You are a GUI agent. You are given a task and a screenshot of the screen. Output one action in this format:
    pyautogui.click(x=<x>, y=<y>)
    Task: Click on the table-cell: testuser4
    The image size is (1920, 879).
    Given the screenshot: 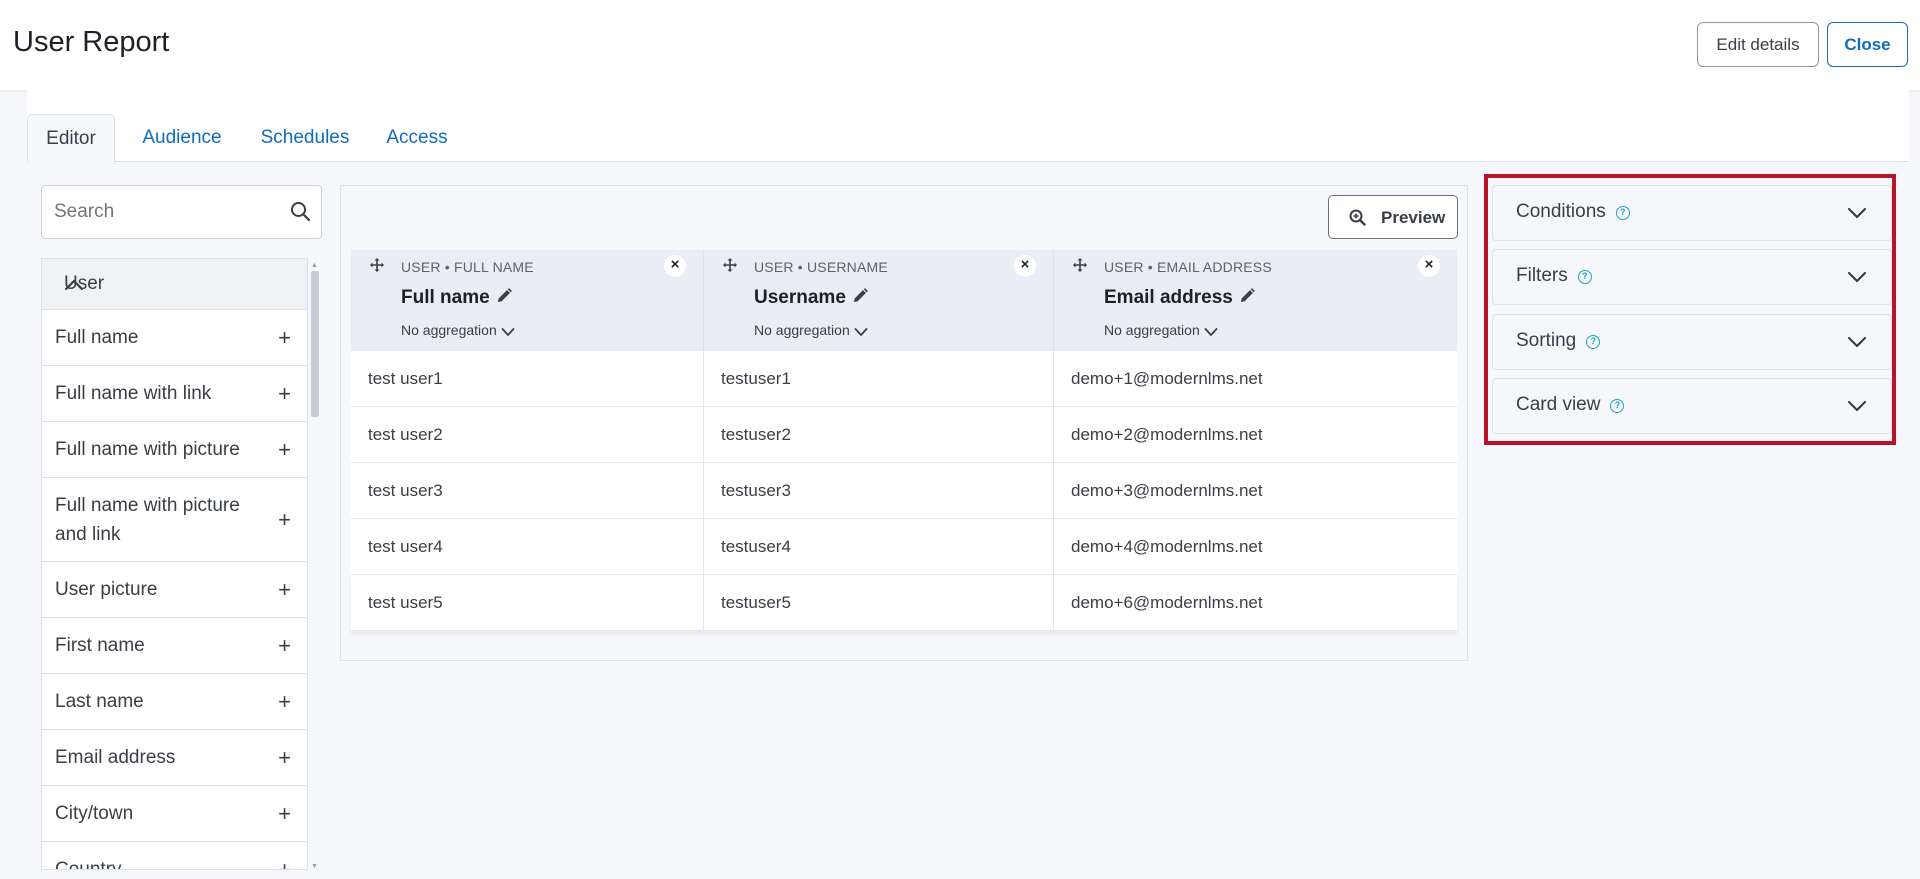 What is the action you would take?
    pyautogui.click(x=879, y=547)
    